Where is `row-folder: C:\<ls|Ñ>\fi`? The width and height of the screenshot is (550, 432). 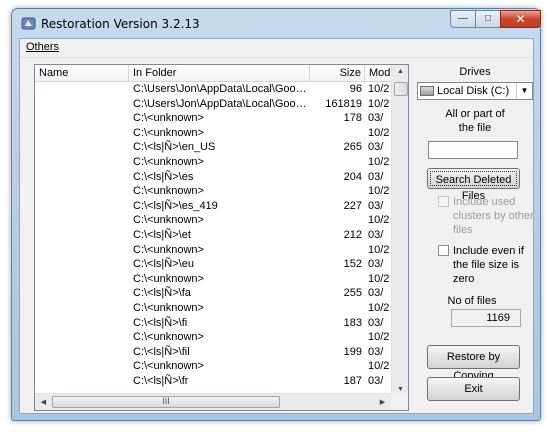
row-folder: C:\<ls|Ñ>\fi is located at coordinates (160, 322).